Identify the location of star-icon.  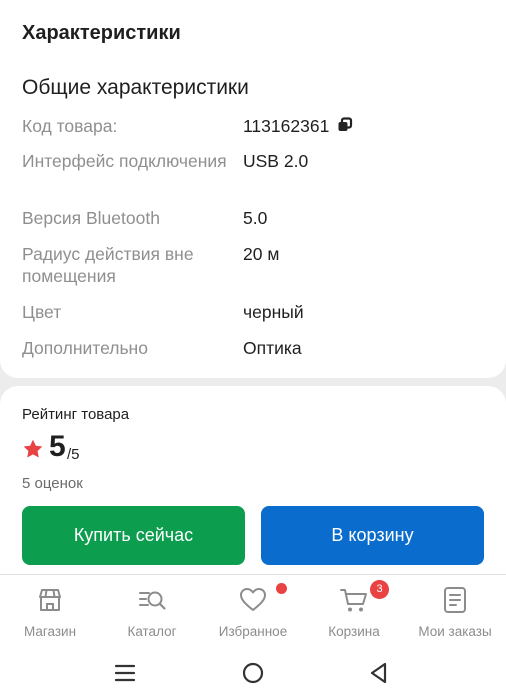
(33, 448).